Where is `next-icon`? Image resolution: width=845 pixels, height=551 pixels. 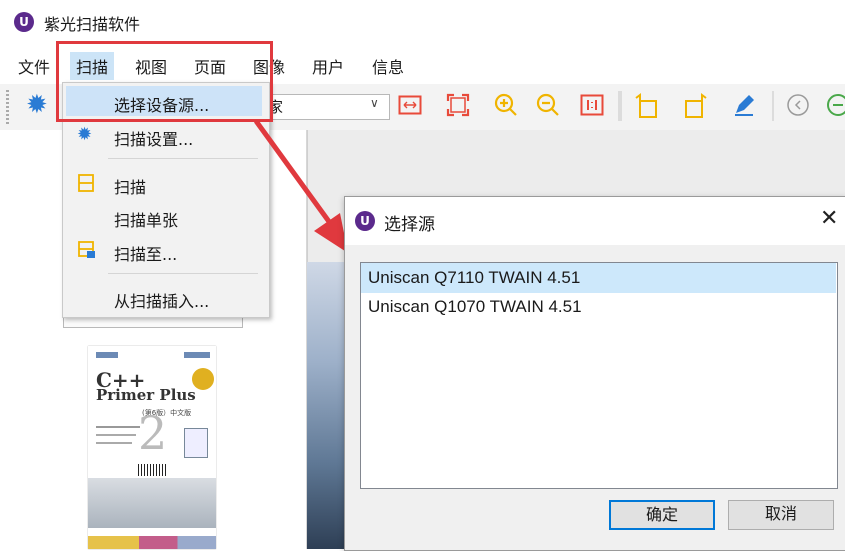 next-icon is located at coordinates (835, 105).